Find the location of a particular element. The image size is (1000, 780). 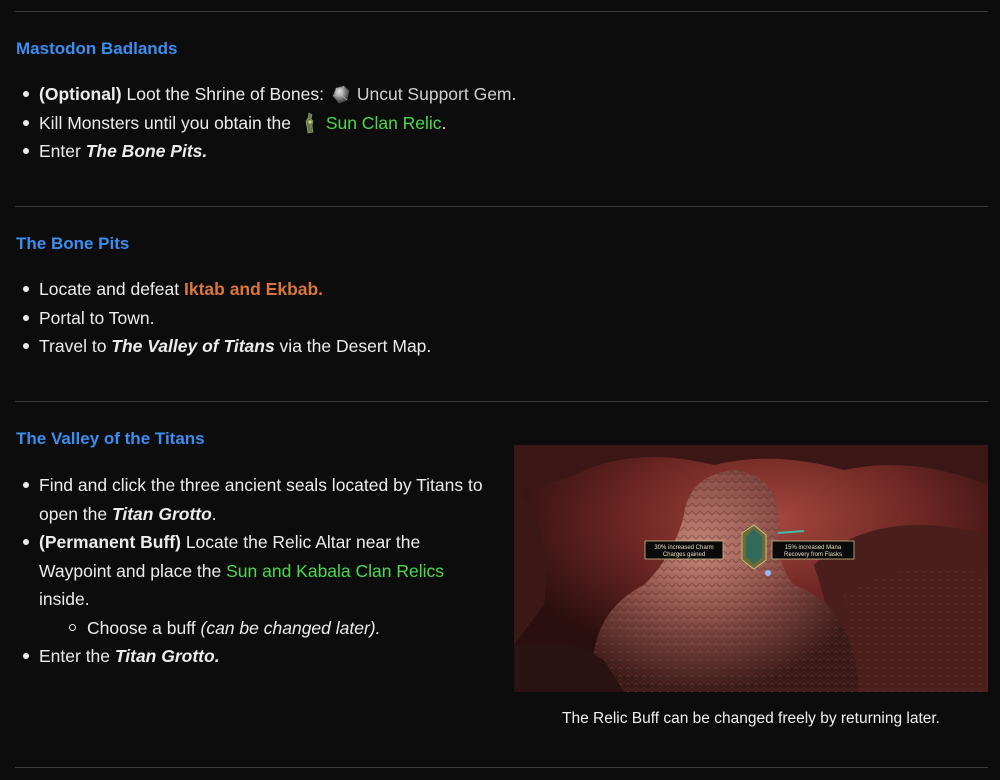

zone-name-titan-grotto: Titan Grotto is located at coordinates (161, 513).